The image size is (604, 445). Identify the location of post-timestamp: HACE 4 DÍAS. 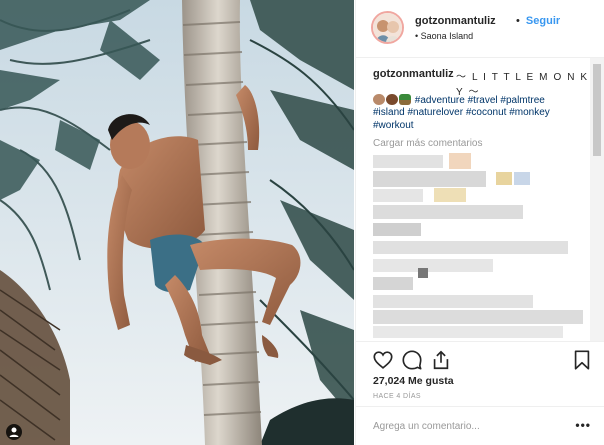
(397, 396).